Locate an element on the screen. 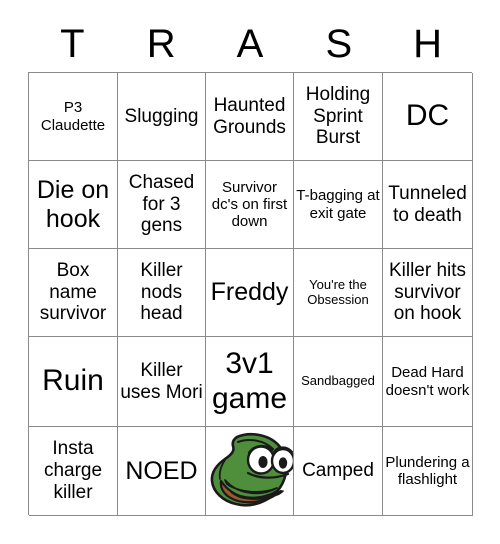 Image resolution: width=500 pixels, height=544 pixels. header-letter-3: A is located at coordinates (250, 44).